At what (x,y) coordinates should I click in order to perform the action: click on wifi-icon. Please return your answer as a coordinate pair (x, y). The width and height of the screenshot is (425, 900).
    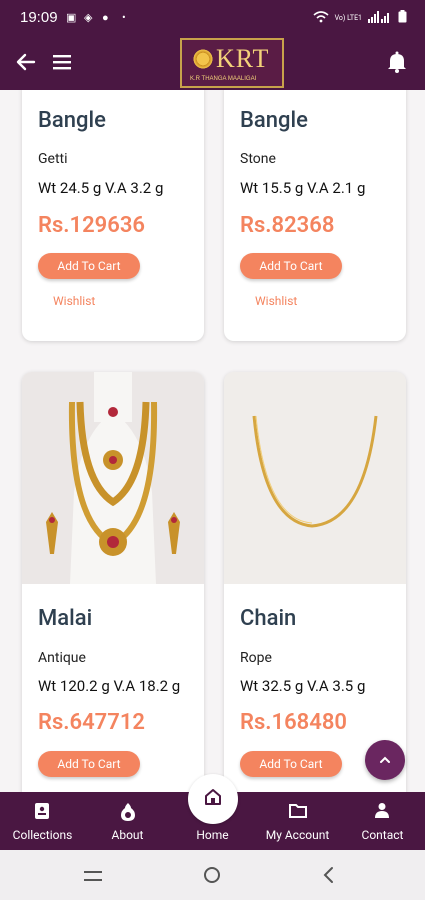
    Looking at the image, I should click on (321, 18).